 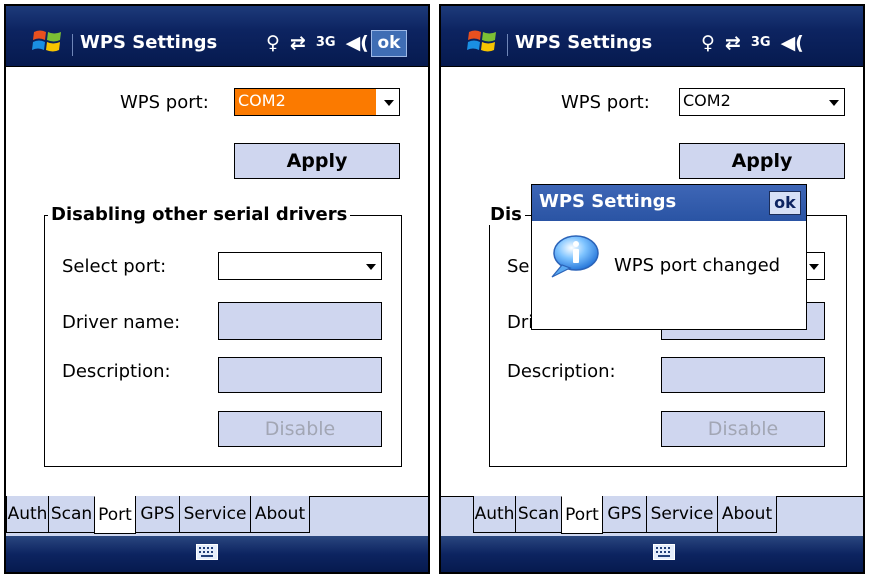 I want to click on message-dialog: WPS Settings ok WPS port changed, so click(x=669, y=257).